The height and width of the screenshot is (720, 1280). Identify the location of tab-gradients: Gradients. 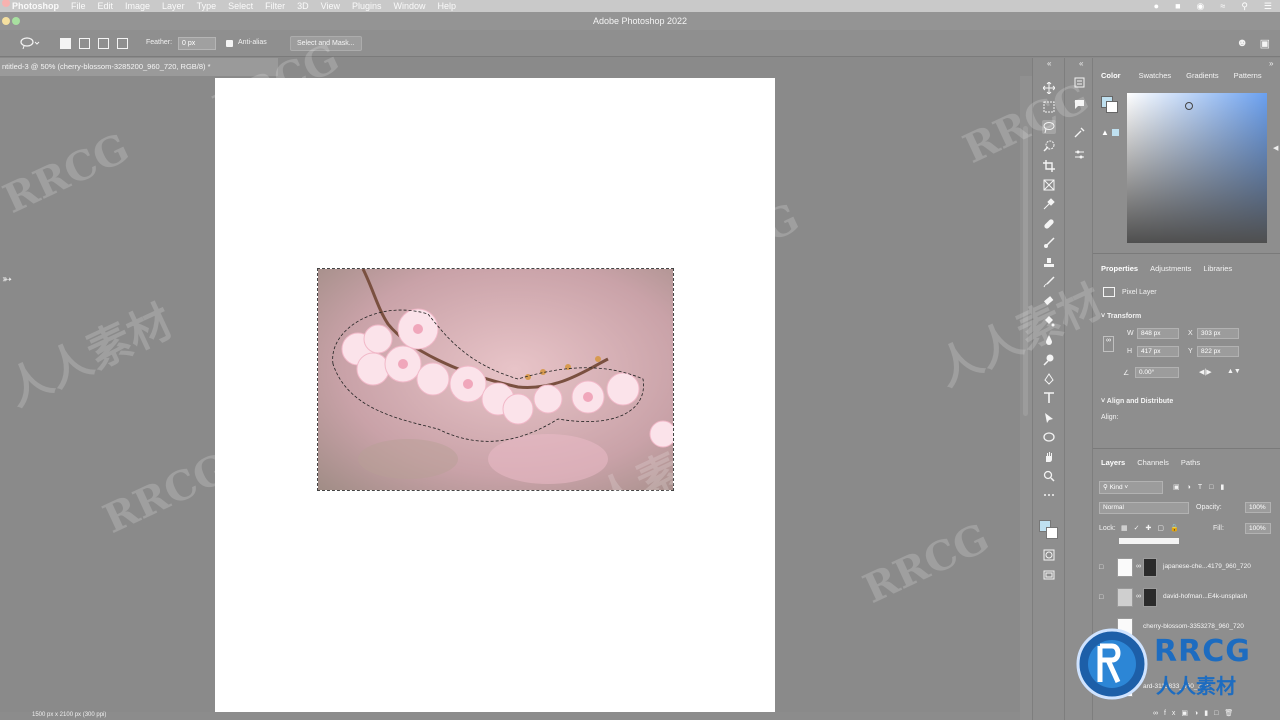
(1202, 75).